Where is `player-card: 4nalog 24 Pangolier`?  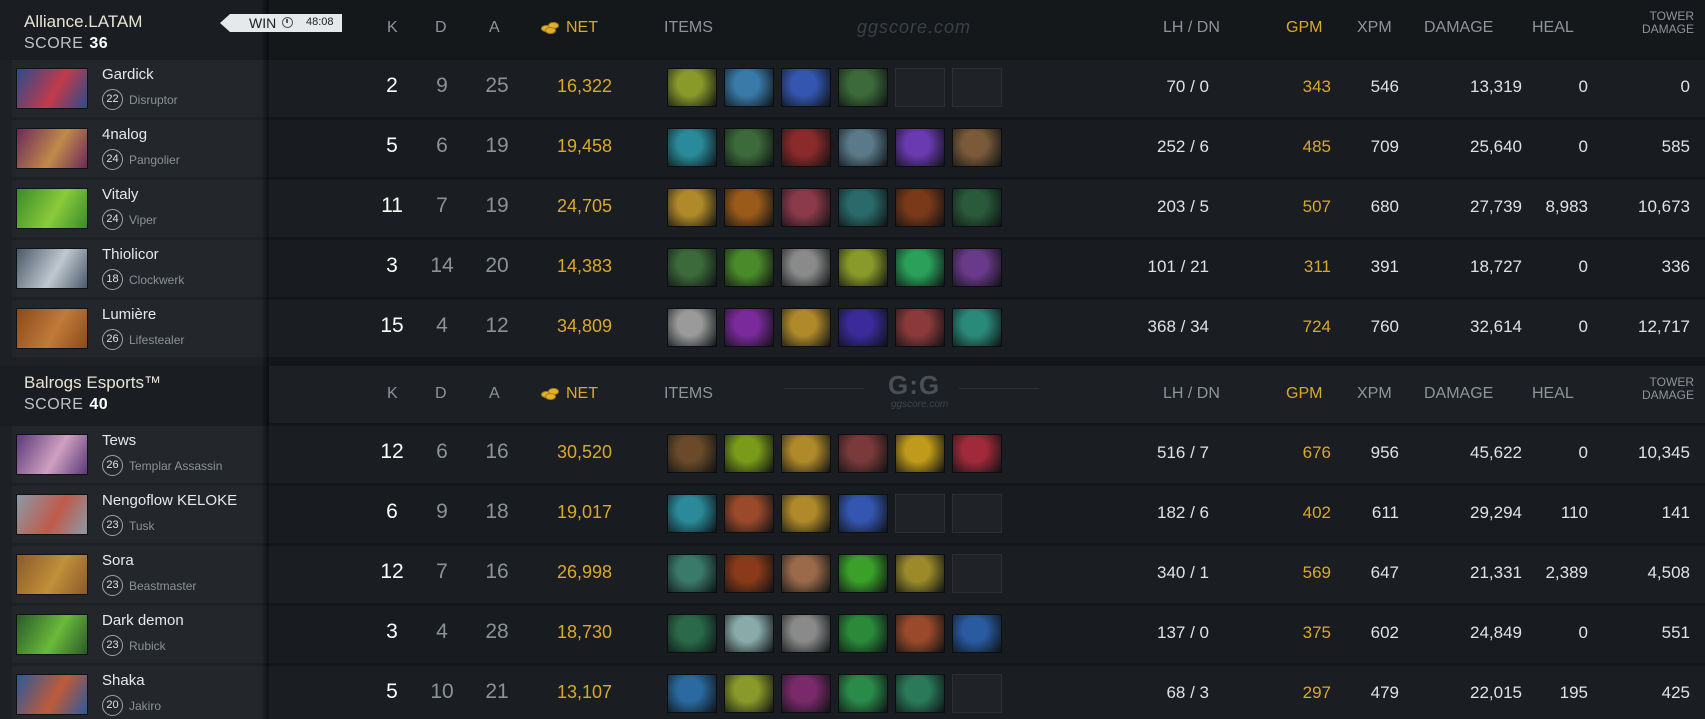
player-card: 4nalog 24 Pangolier is located at coordinates (140, 148).